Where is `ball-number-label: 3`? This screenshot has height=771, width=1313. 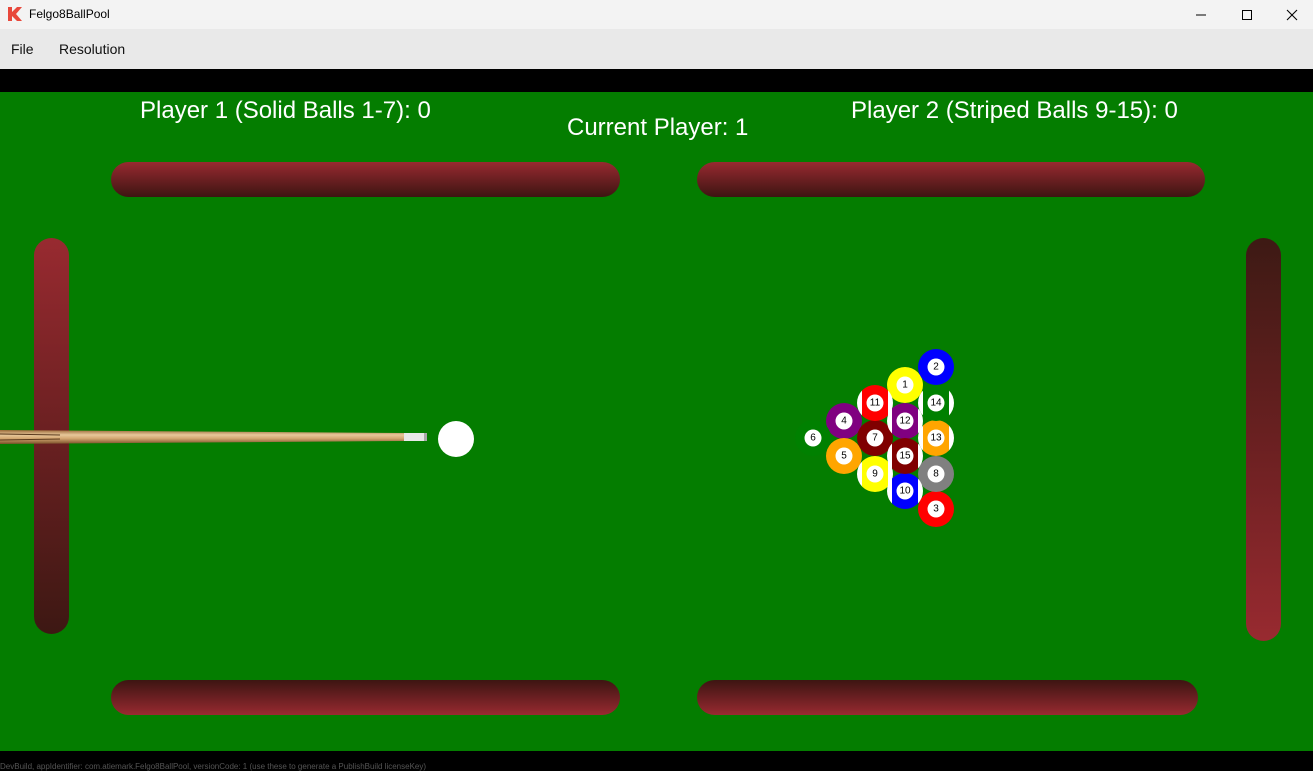 ball-number-label: 3 is located at coordinates (936, 509).